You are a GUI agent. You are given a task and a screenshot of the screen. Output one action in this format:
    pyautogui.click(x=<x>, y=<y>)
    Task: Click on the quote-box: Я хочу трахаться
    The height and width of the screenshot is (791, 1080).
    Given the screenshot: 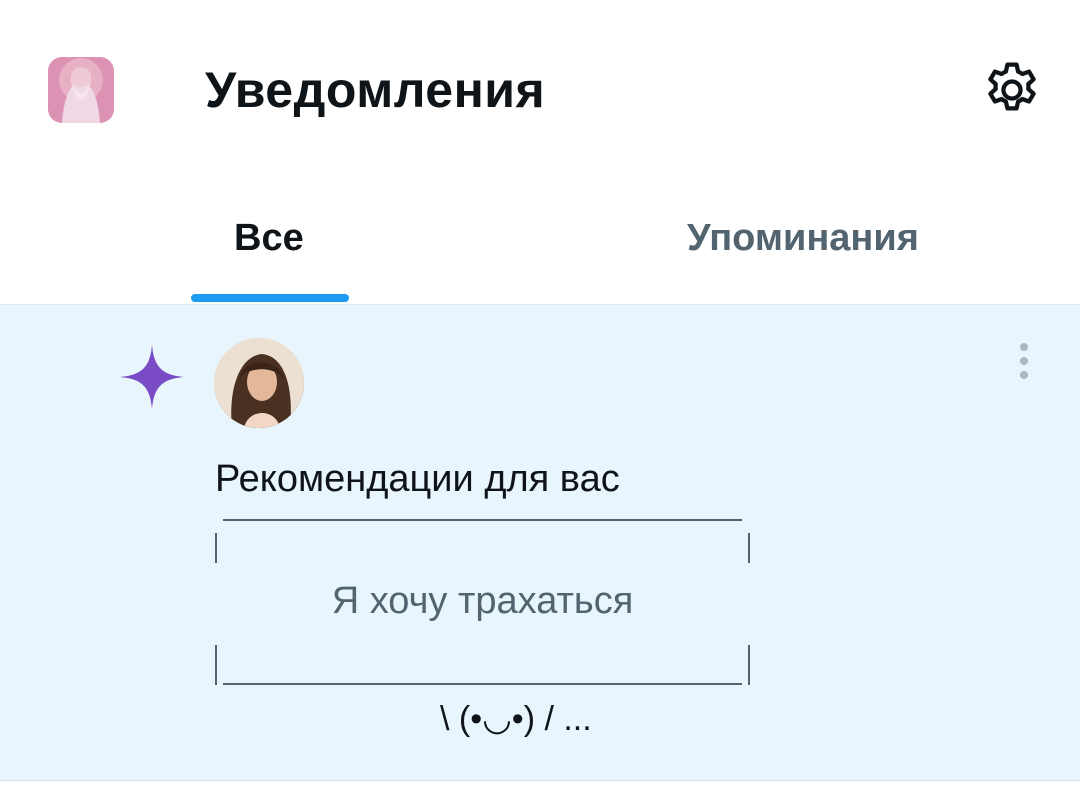 What is the action you would take?
    pyautogui.click(x=482, y=600)
    